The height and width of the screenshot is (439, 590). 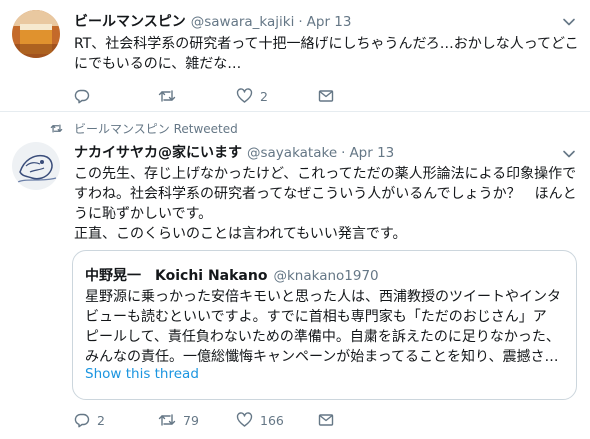 I want to click on illustration-avatar-image, so click(x=36, y=166).